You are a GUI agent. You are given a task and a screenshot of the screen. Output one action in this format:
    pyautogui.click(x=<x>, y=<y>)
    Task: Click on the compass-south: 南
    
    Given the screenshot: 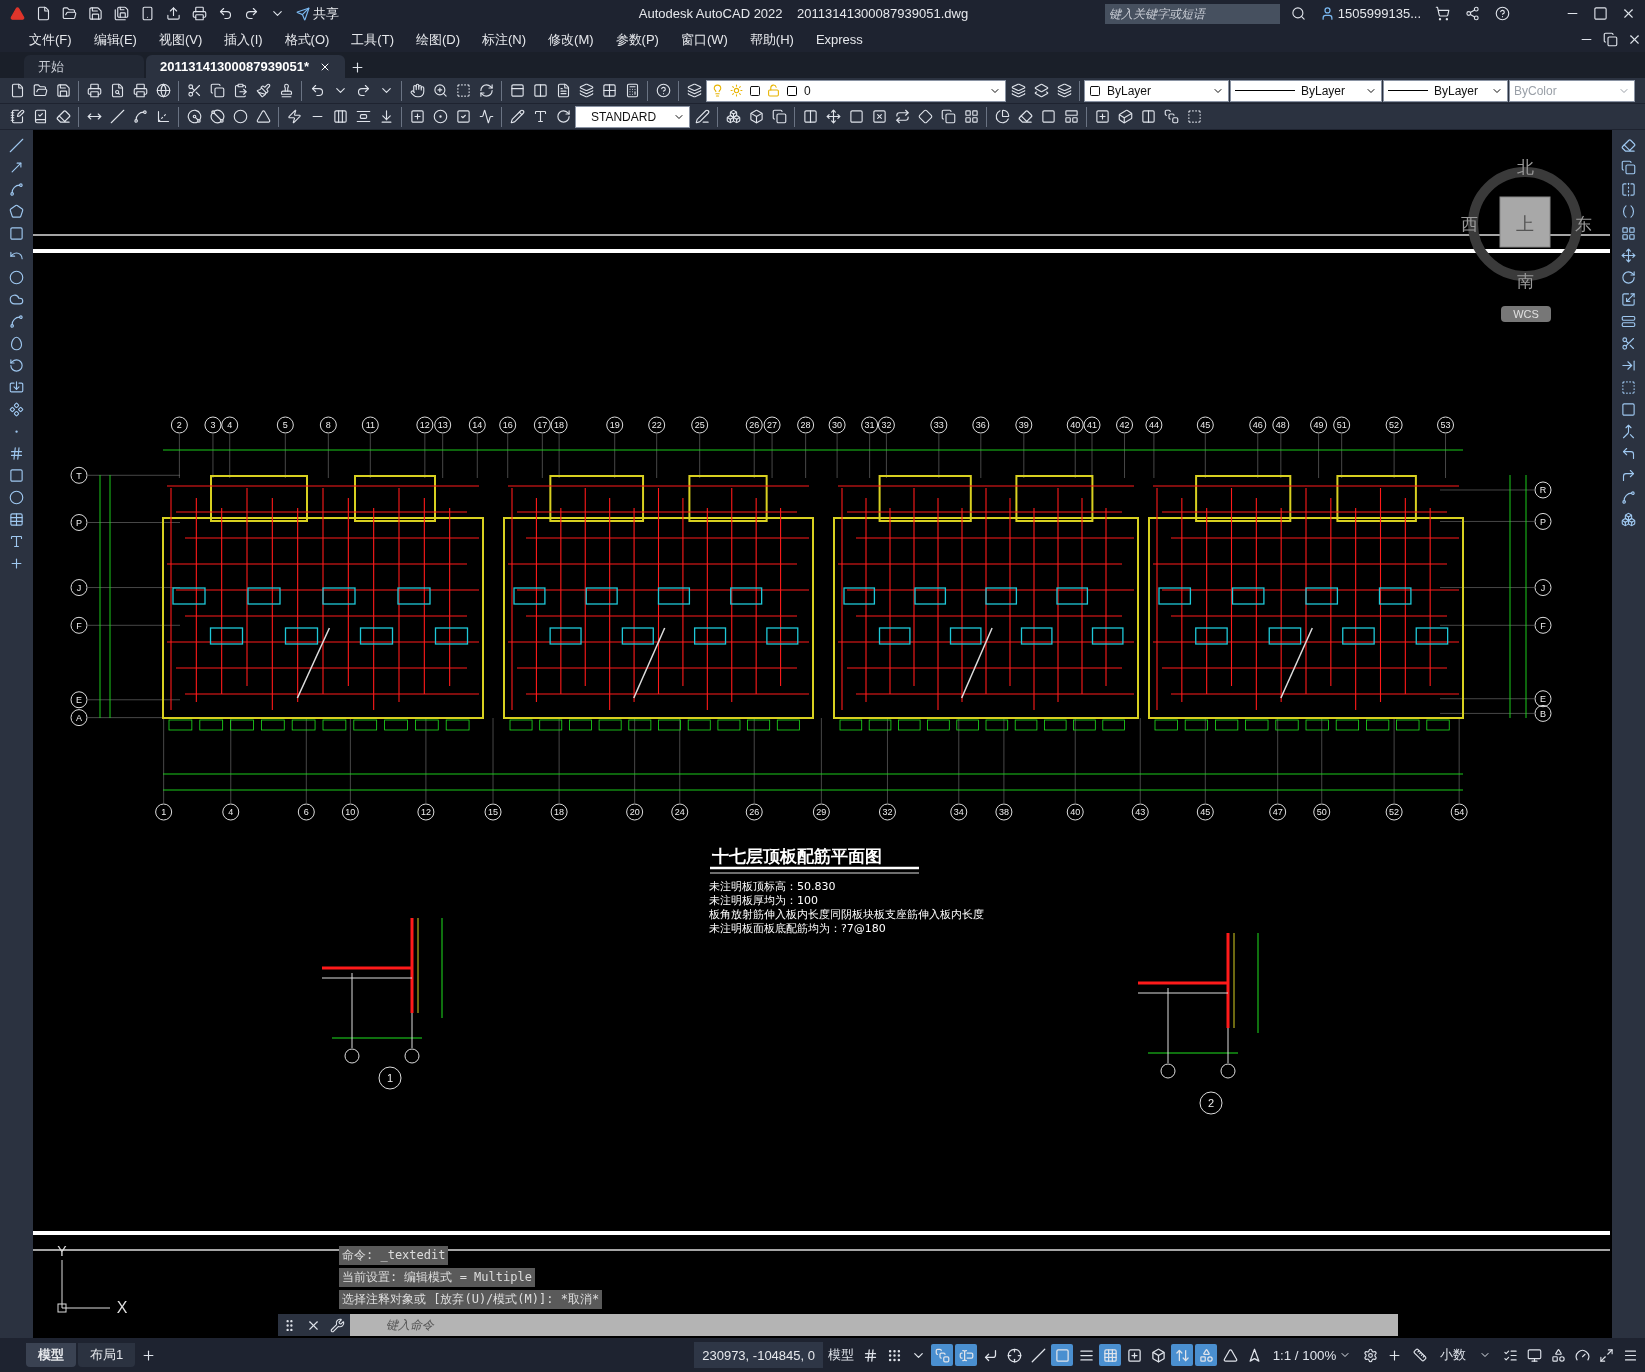 What is the action you would take?
    pyautogui.click(x=1525, y=281)
    